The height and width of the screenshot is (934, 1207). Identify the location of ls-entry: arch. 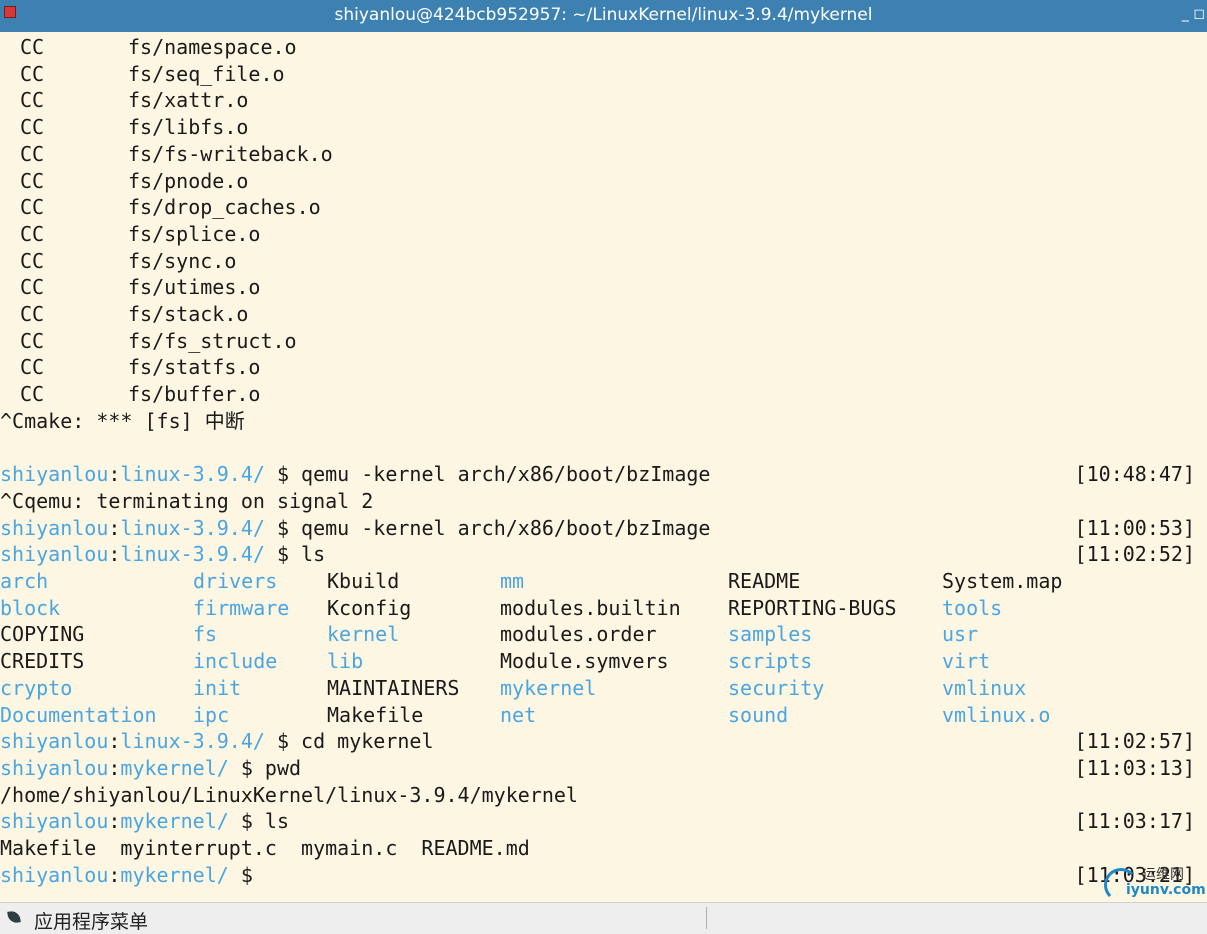
(24, 581).